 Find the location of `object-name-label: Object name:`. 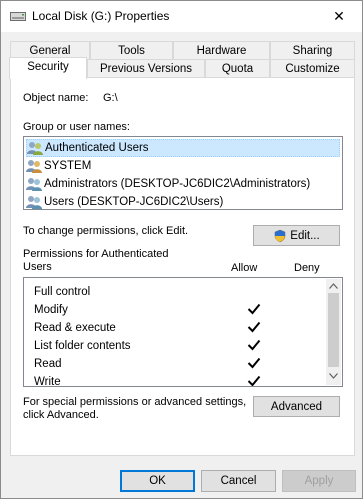

object-name-label: Object name: is located at coordinates (56, 98).